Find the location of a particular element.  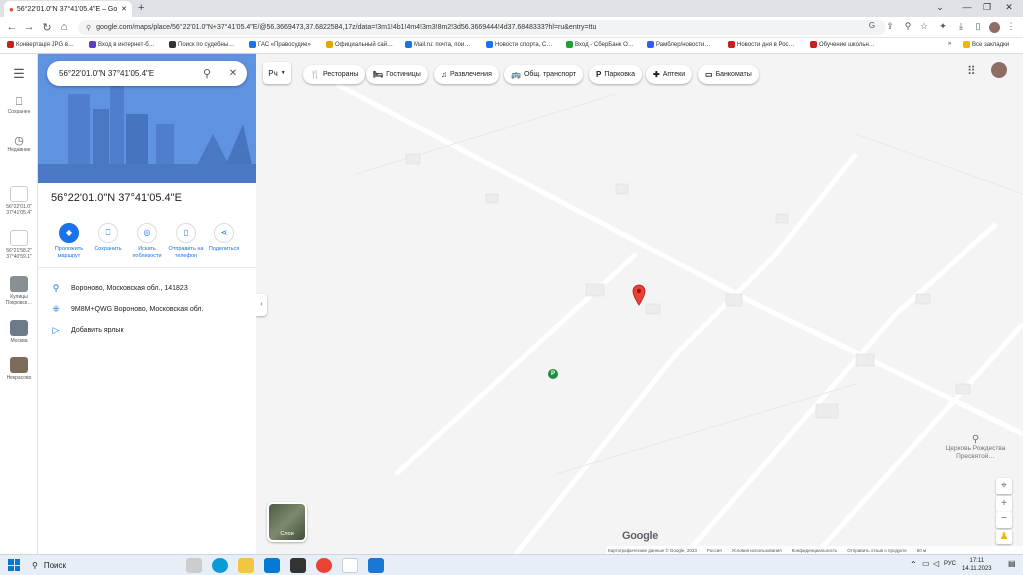

chrome-icon is located at coordinates (324, 565).